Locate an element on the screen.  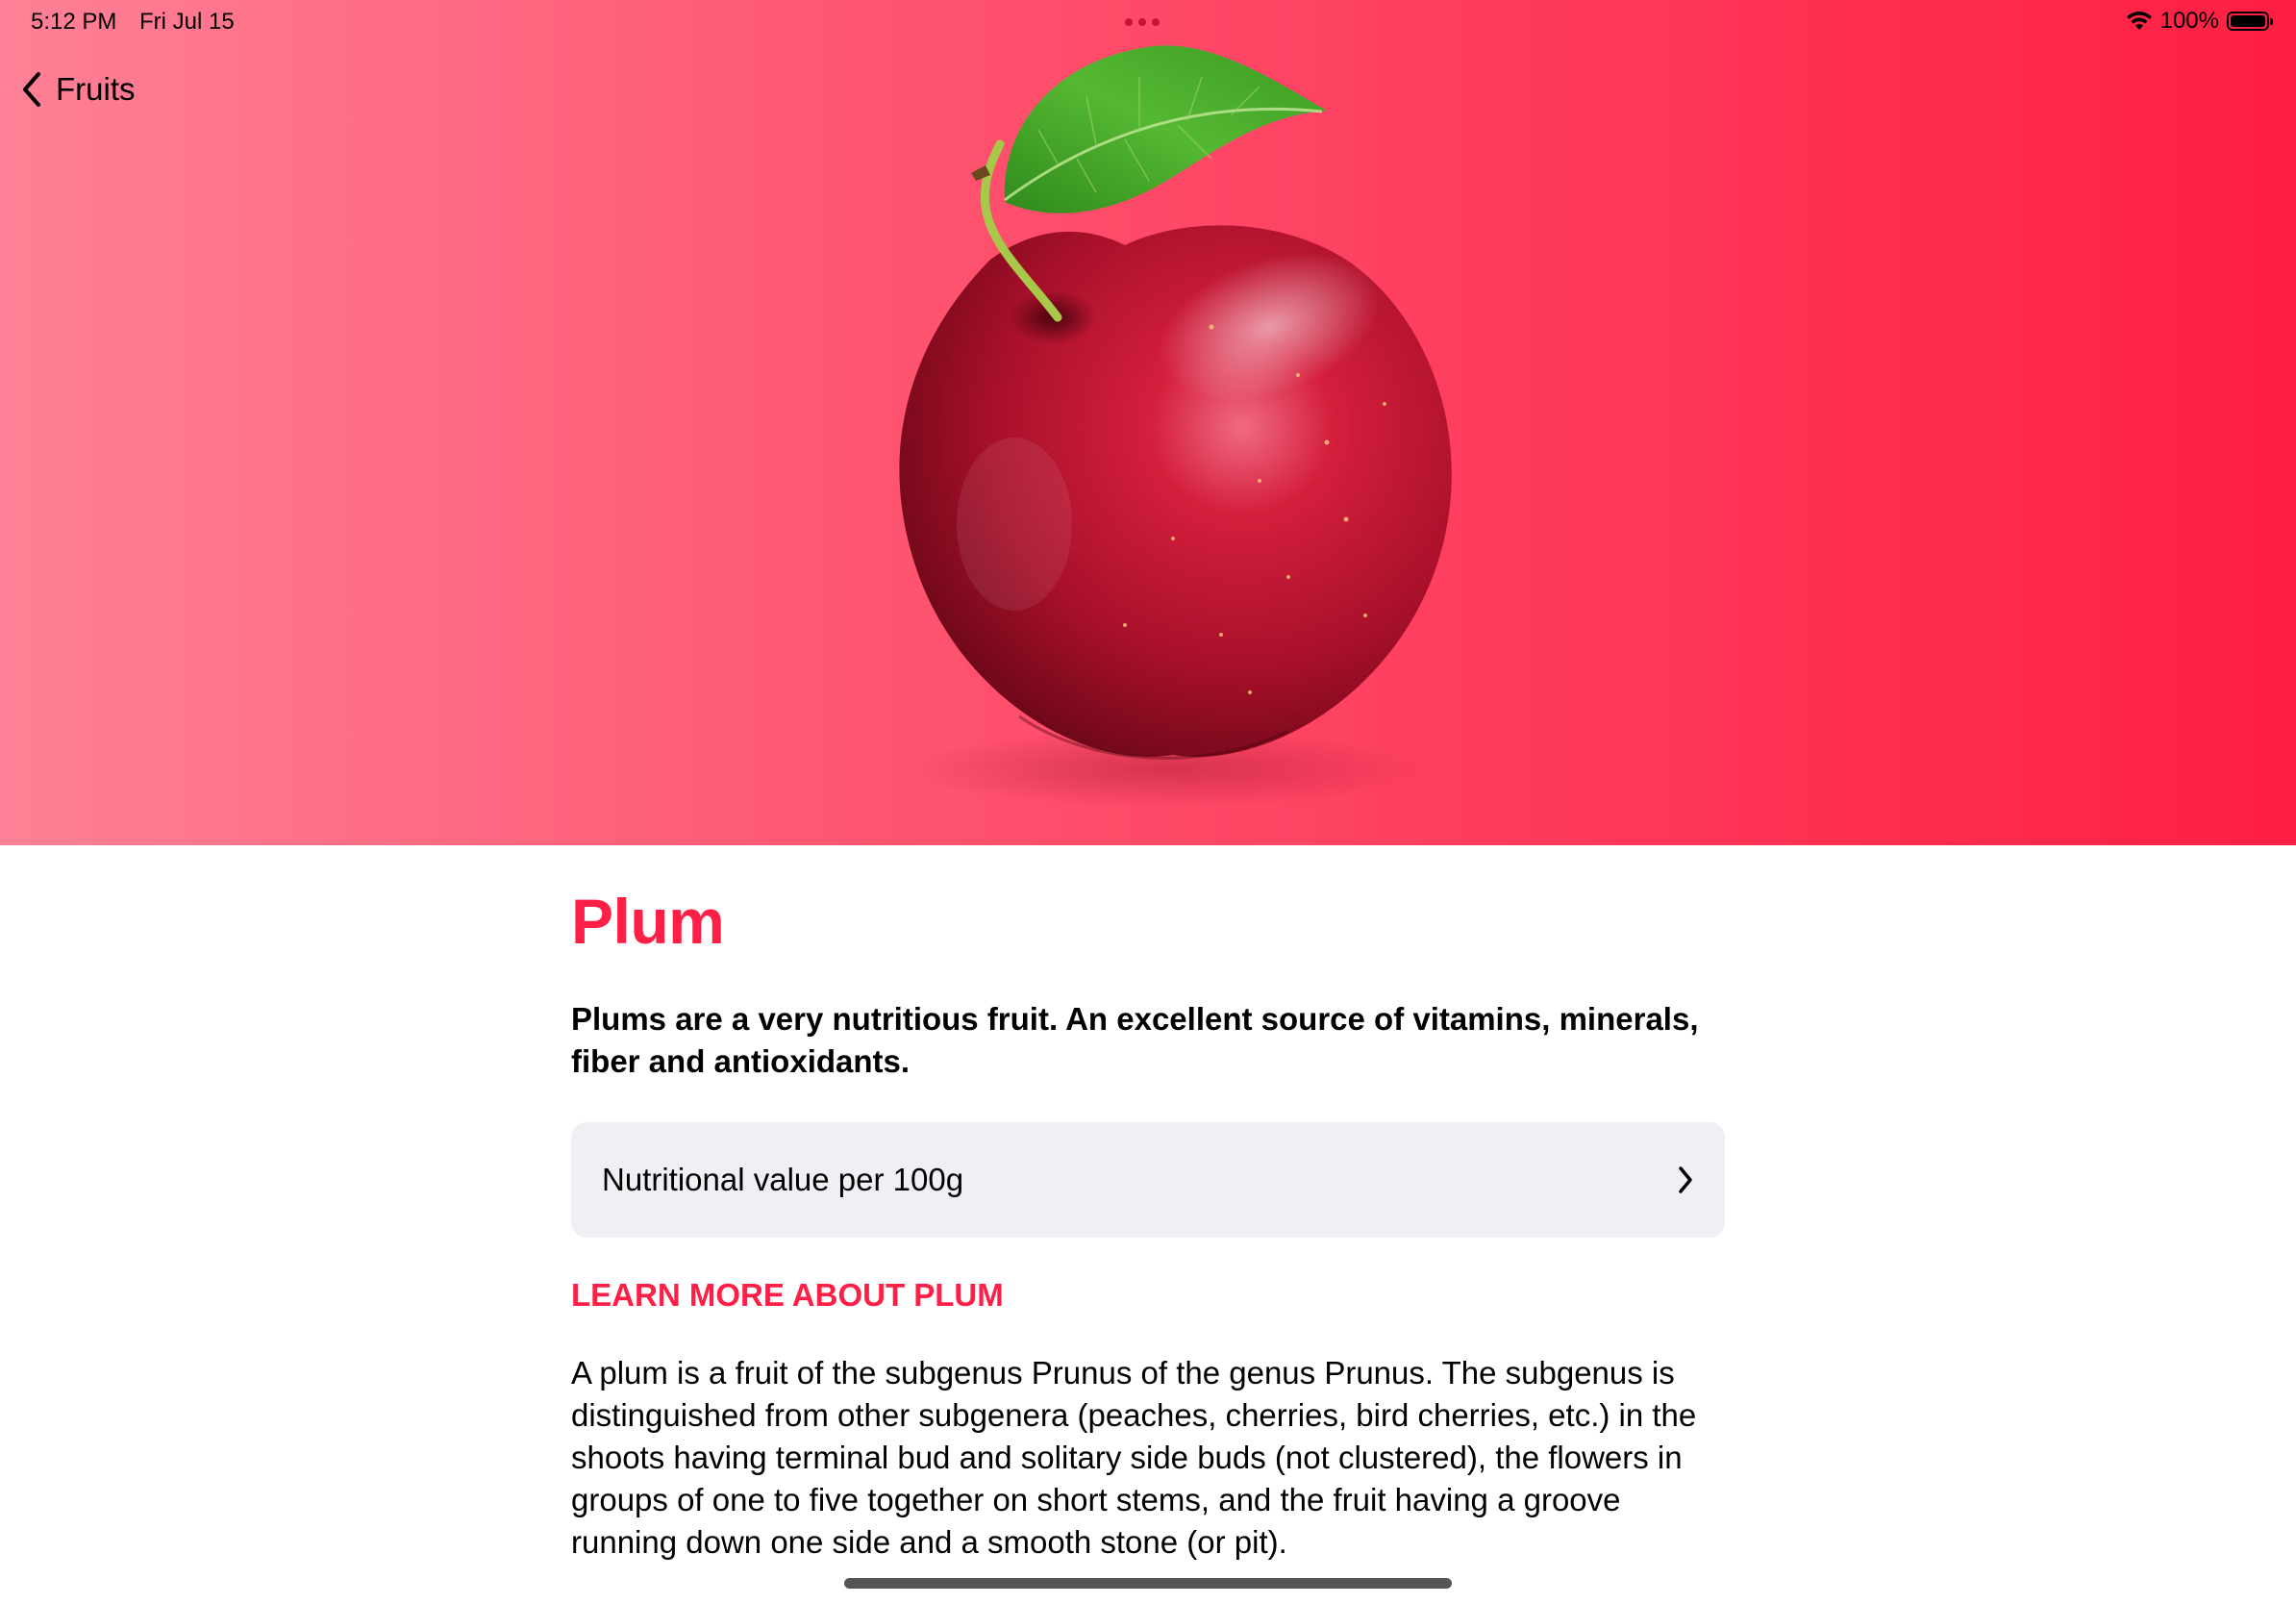
wifi-icon is located at coordinates (2139, 21).